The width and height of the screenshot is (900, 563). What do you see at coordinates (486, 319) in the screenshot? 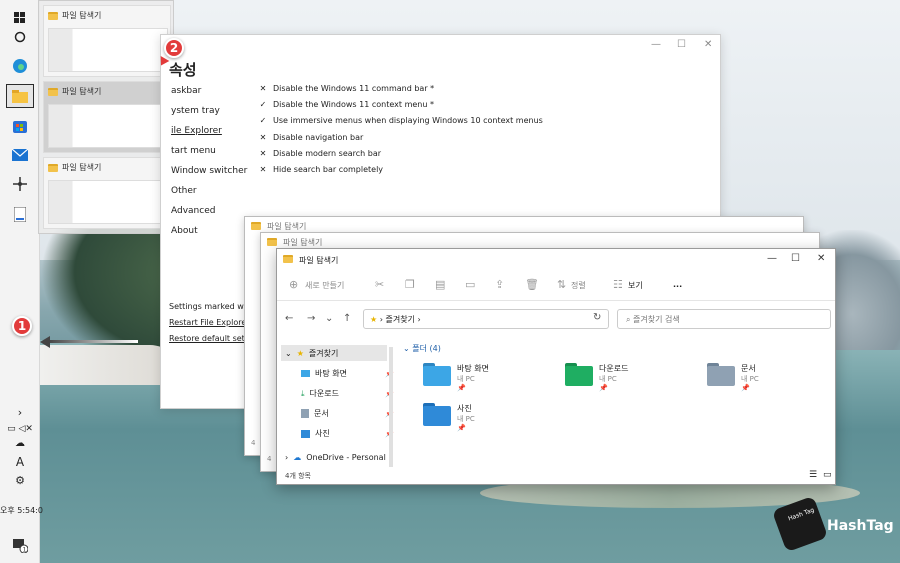
I see `address-bar: ★ › 즐겨찾기 ›` at bounding box center [486, 319].